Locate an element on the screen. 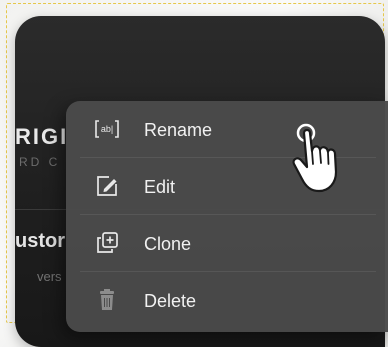 Image resolution: width=388 pixels, height=347 pixels. menu-item-clone: Clone is located at coordinates (227, 243).